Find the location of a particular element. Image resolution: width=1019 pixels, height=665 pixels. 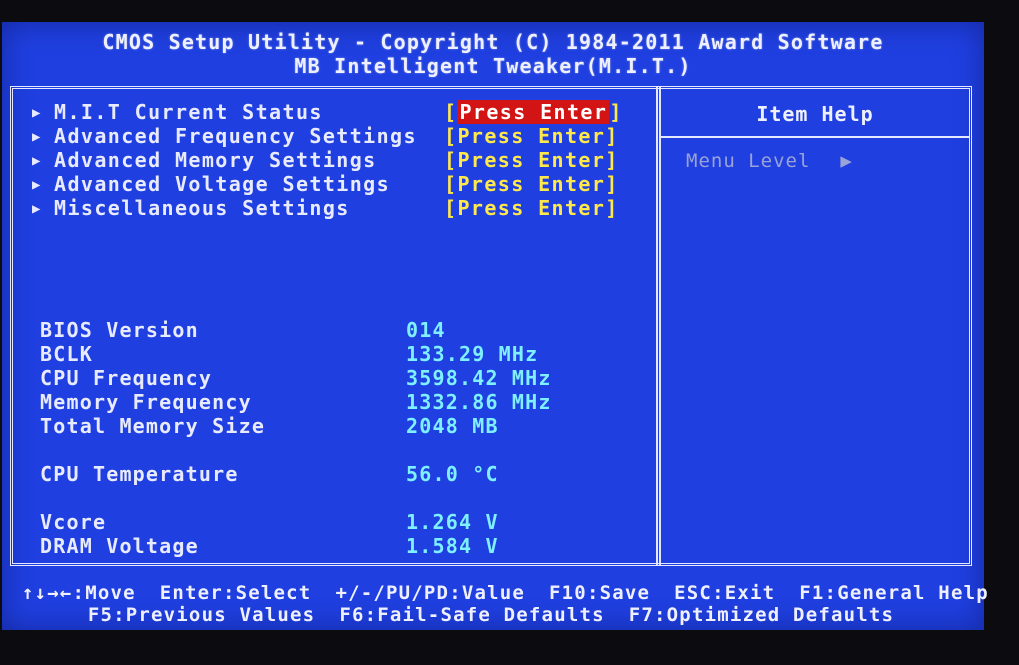

menu-item-mit-current-status: ▶ M.I.T Current Status [Press Enter] is located at coordinates (326, 112).